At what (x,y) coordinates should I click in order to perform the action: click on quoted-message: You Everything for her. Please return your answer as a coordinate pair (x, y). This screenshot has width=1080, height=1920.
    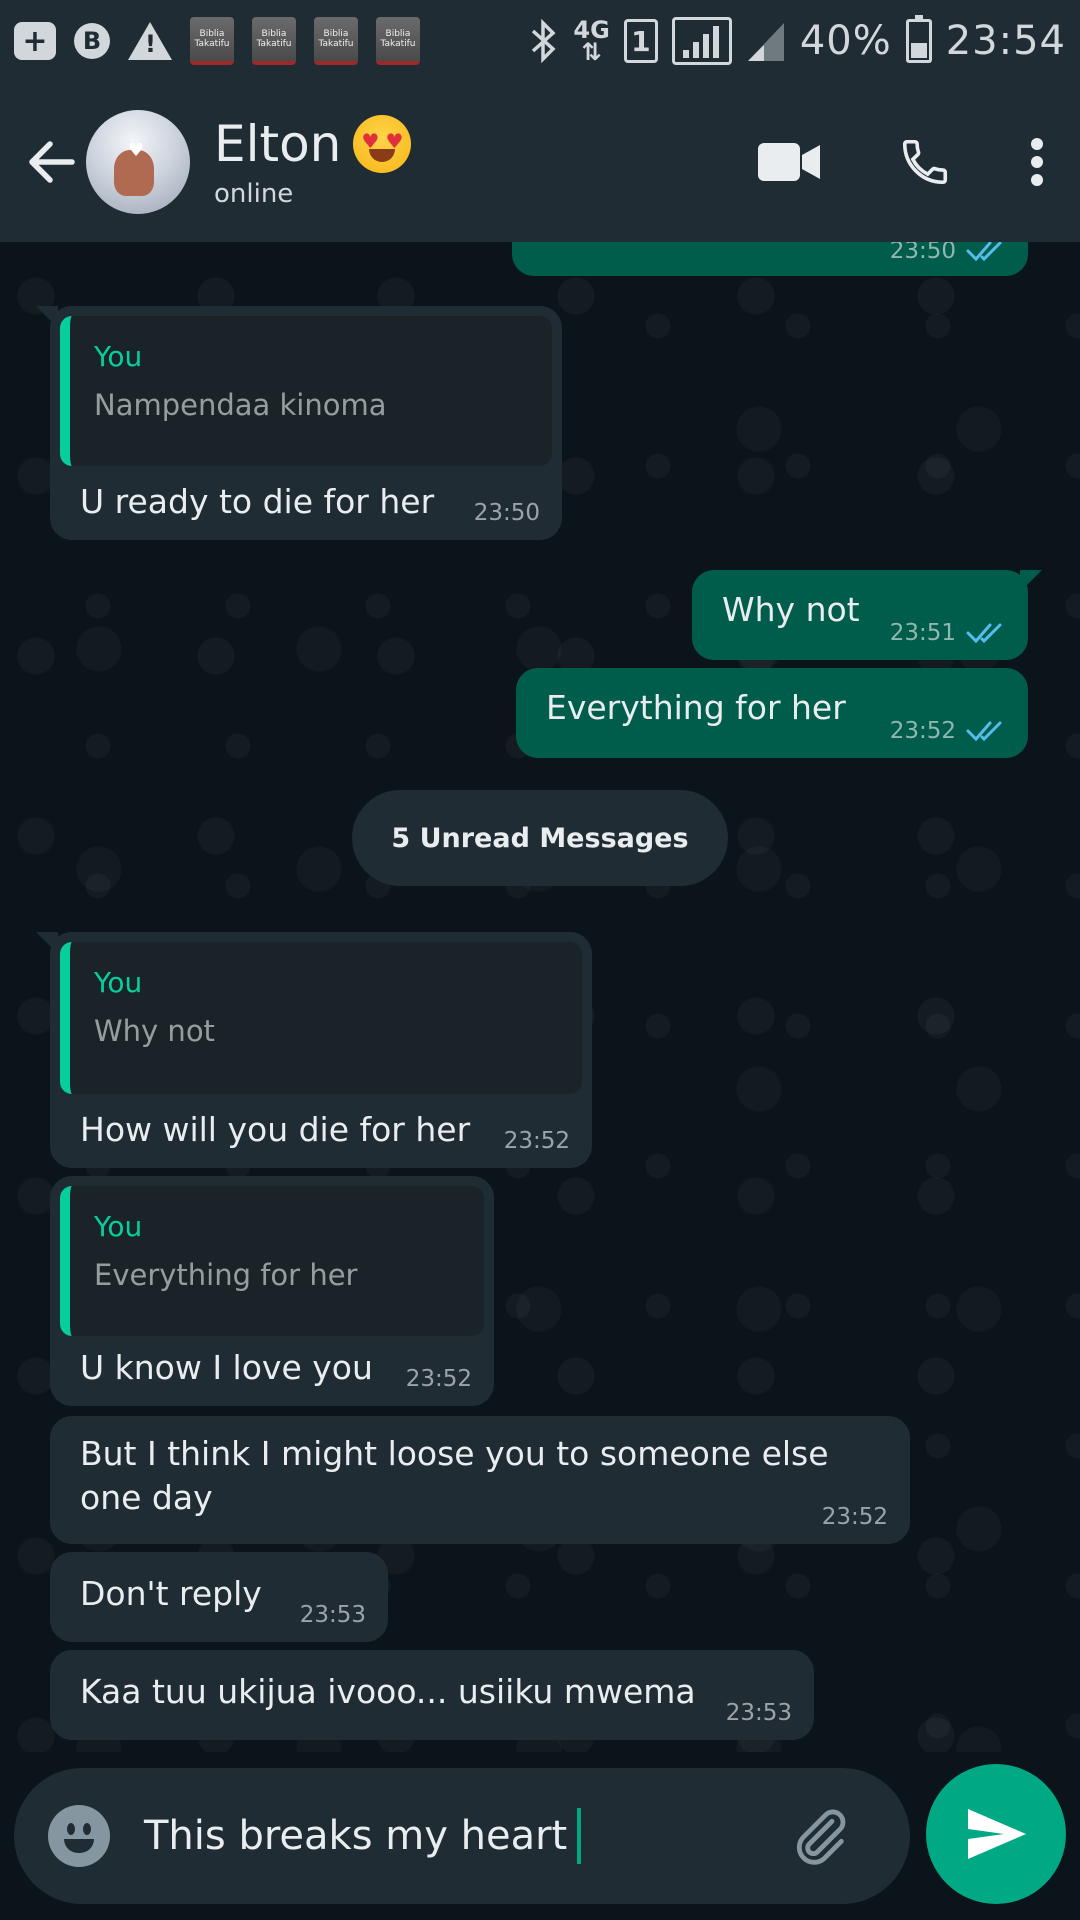
    Looking at the image, I should click on (272, 1261).